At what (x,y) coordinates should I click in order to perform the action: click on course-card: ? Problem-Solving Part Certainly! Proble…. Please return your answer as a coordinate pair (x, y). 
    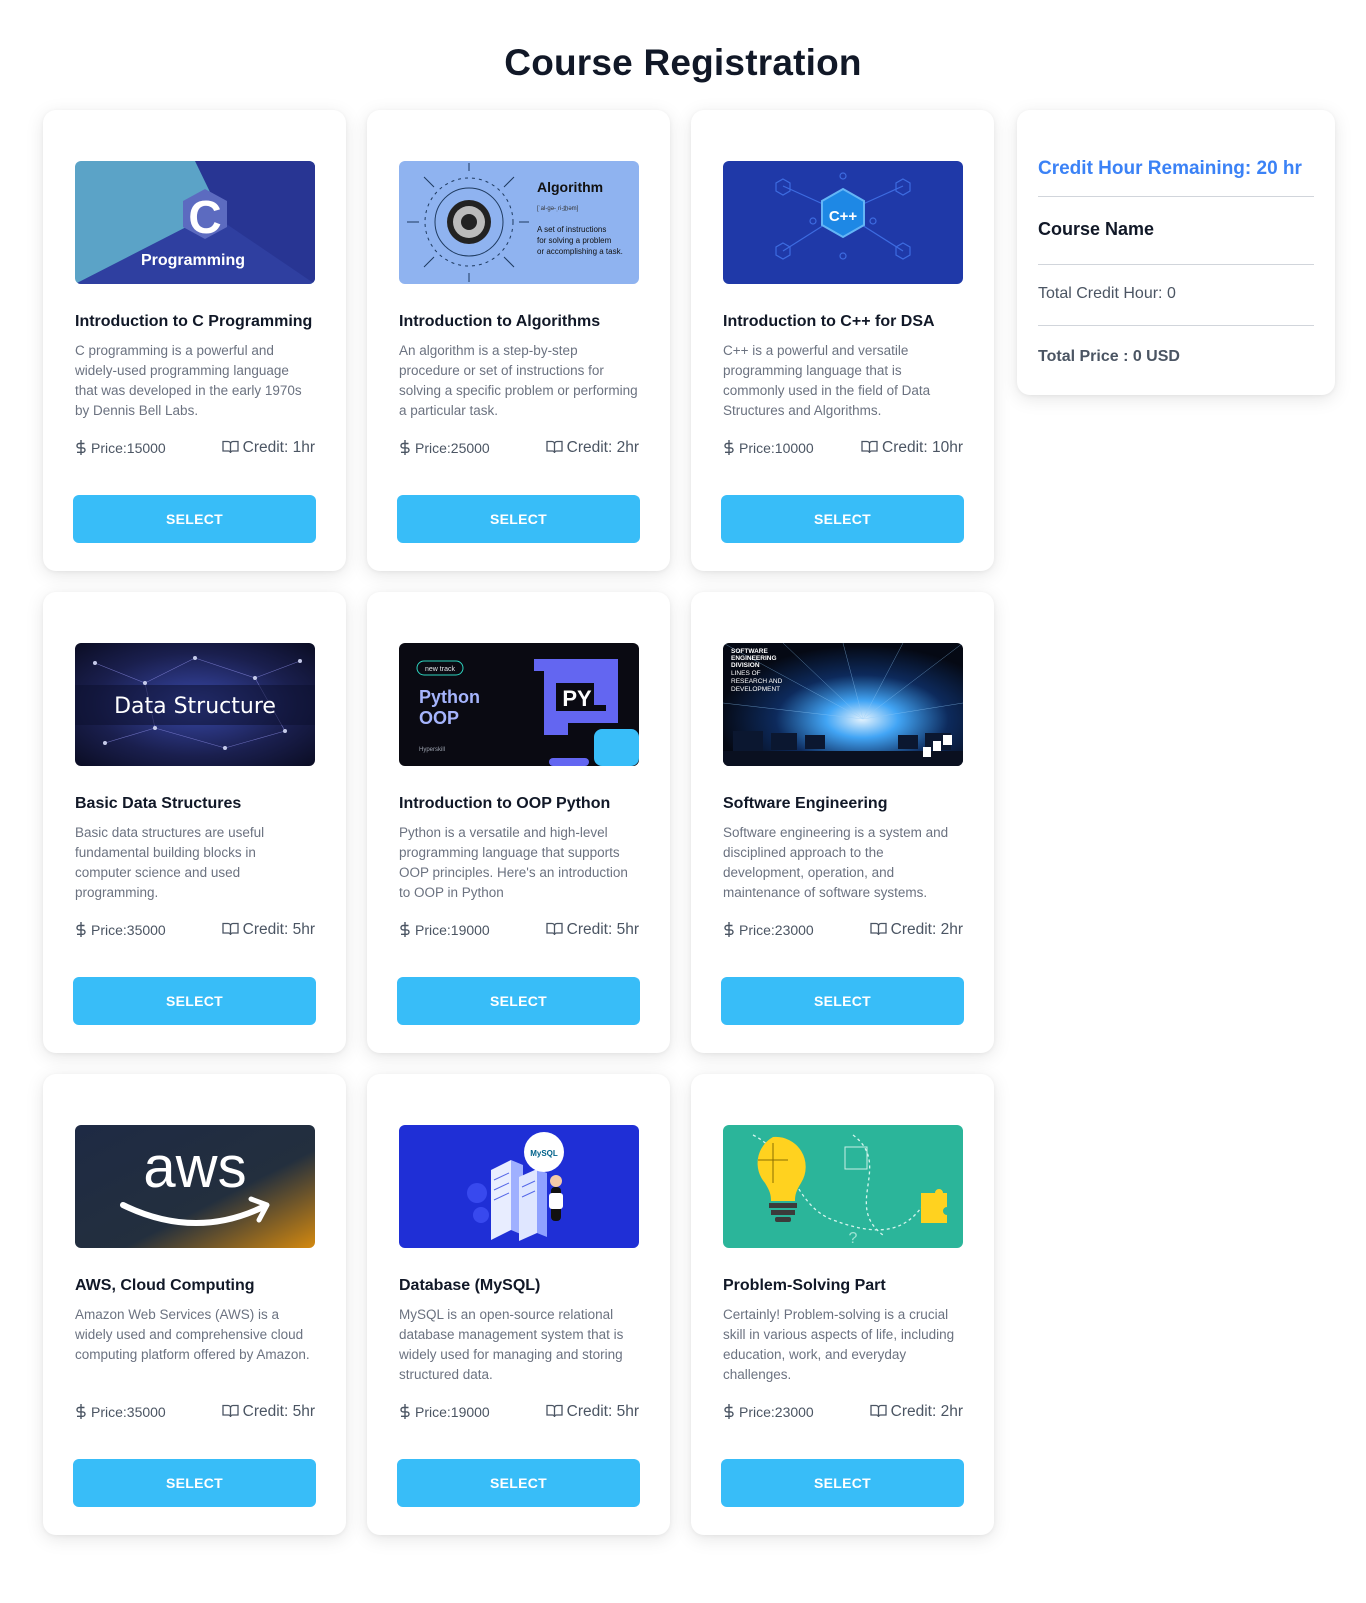
    Looking at the image, I should click on (842, 1304).